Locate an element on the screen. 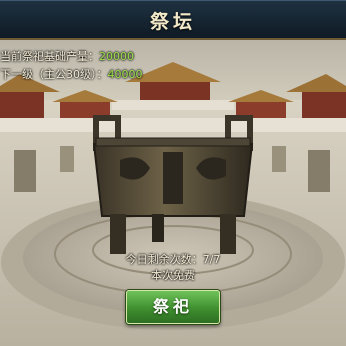  free-status-text: 本次免费 is located at coordinates (173, 275).